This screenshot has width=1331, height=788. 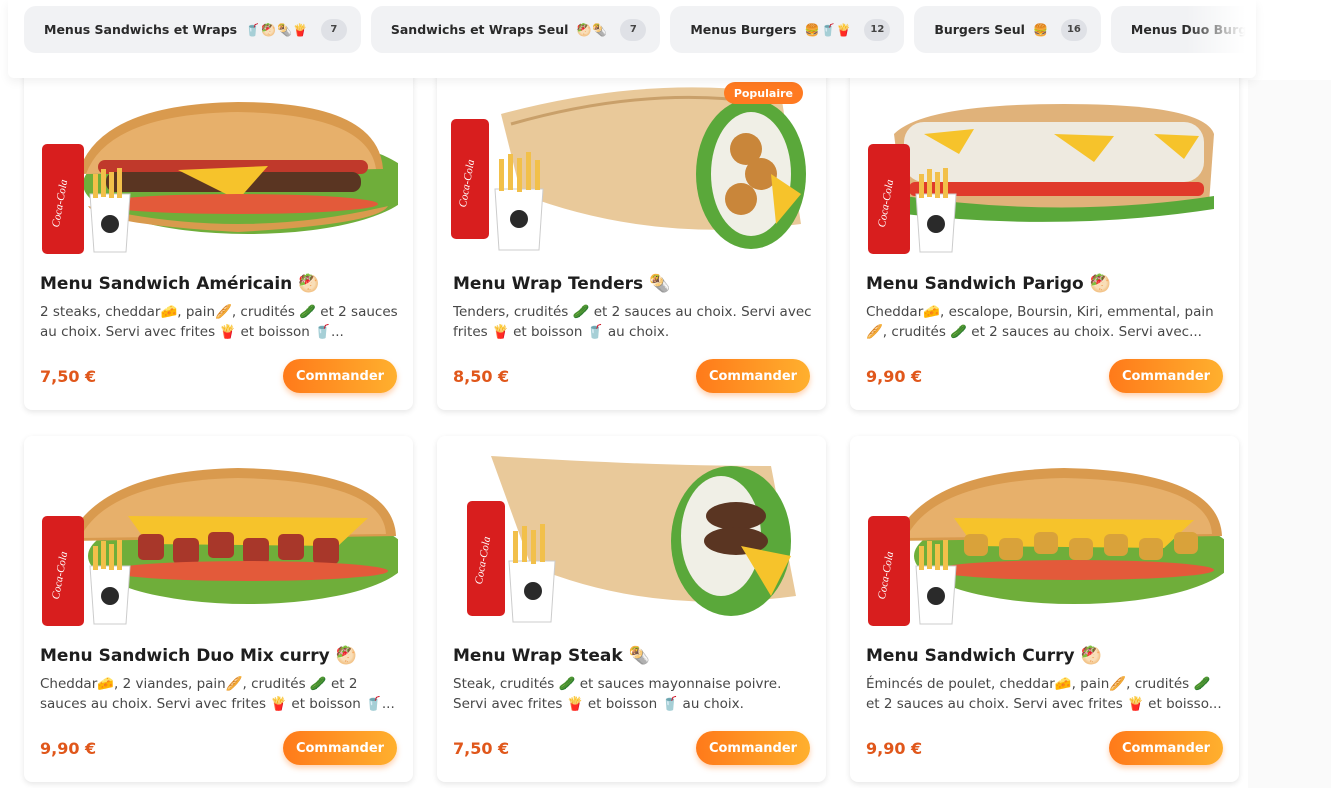 What do you see at coordinates (979, 29) in the screenshot?
I see `category-label: Burgers Seul` at bounding box center [979, 29].